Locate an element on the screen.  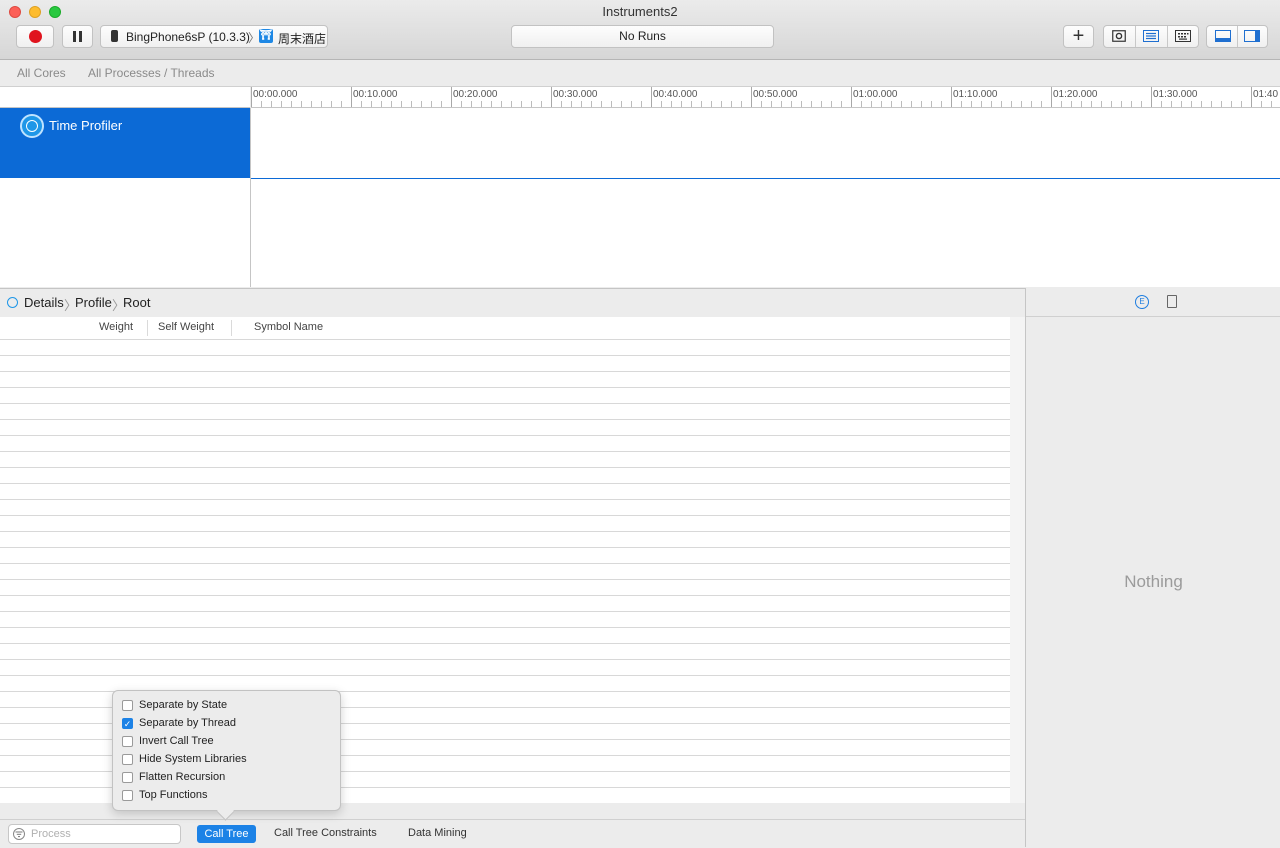
ruler-tick: 00:30.000 is located at coordinates (576, 94).